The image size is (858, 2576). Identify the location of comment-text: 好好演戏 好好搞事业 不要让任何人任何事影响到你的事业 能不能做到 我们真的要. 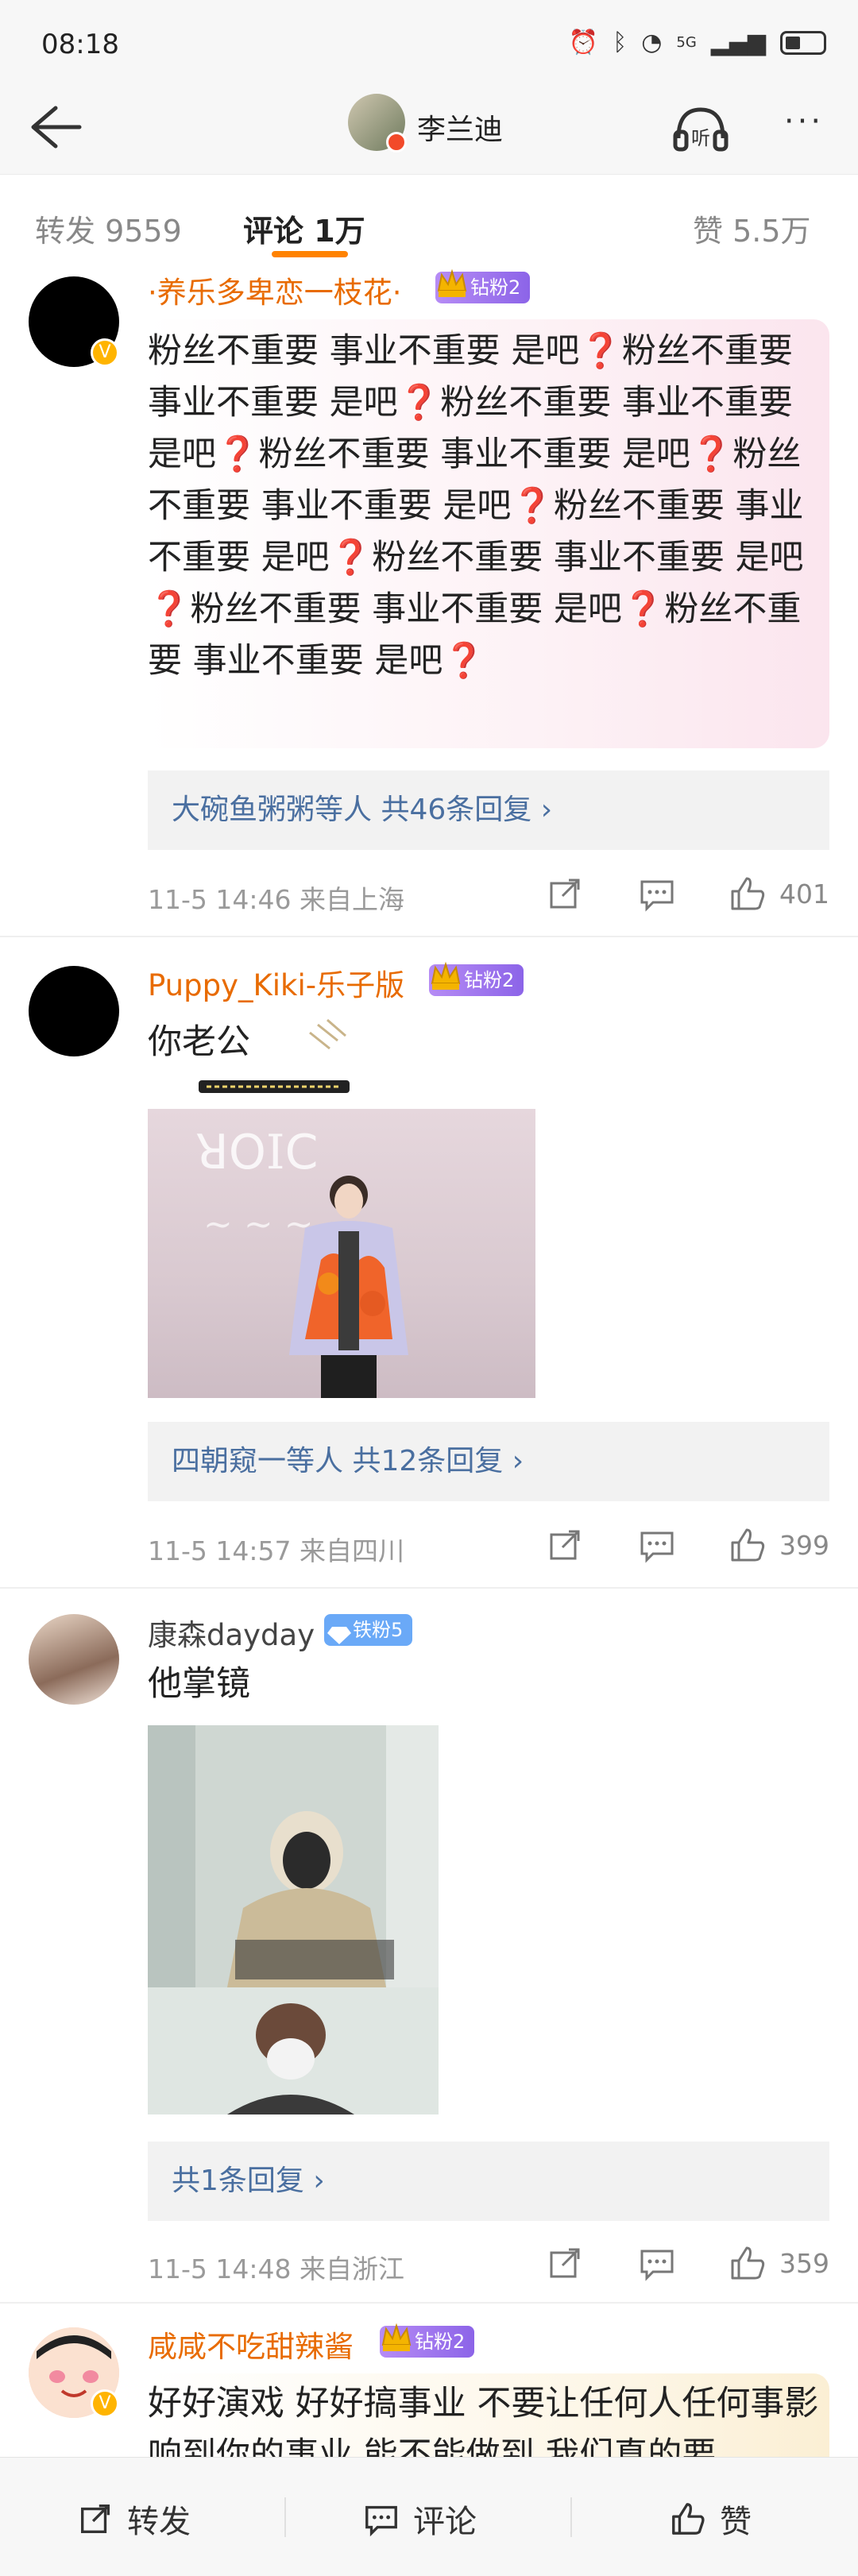
(483, 2420).